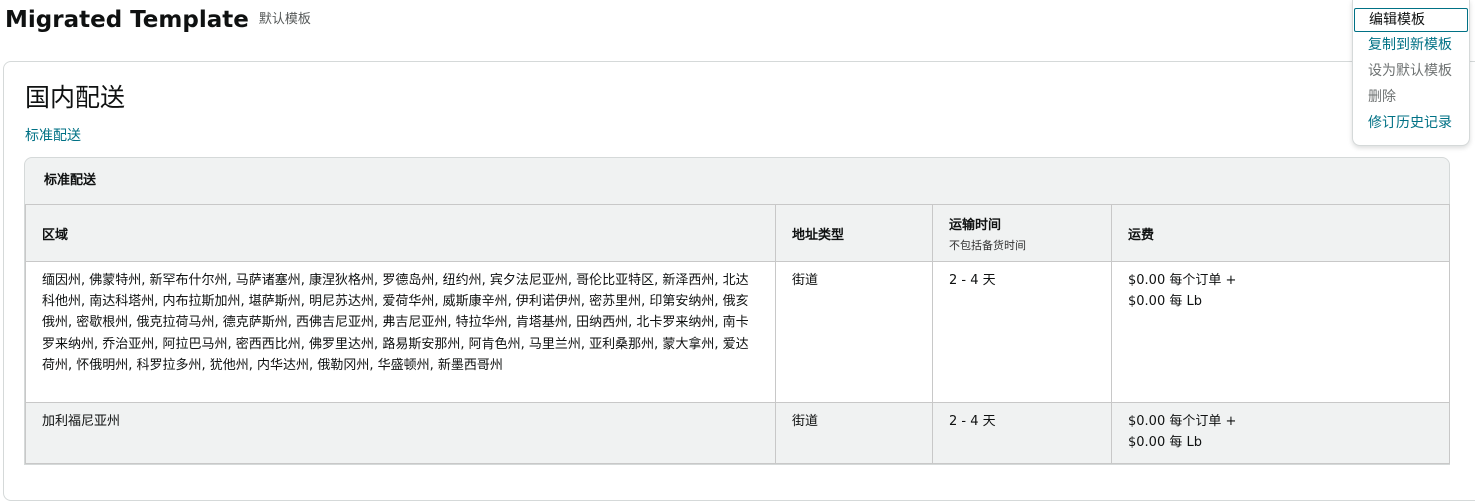 This screenshot has height=501, width=1475. I want to click on menu-item-set-default-template: 设为默认模板, so click(1410, 71).